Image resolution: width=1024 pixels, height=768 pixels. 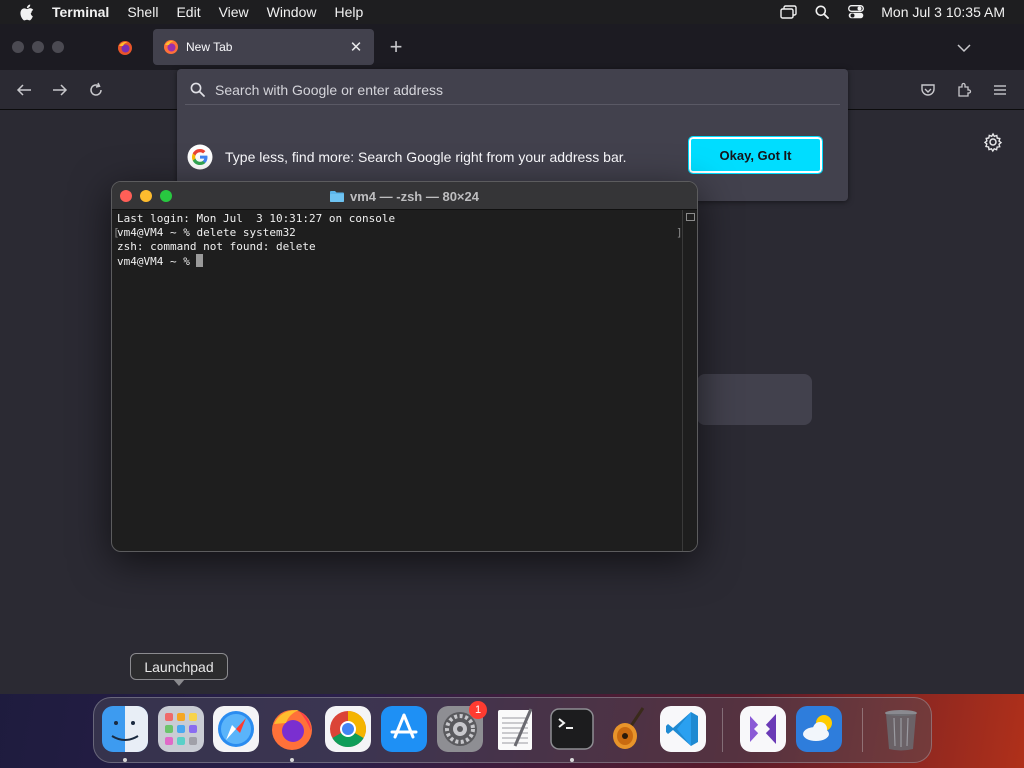 I want to click on control-center-icon, so click(x=856, y=12).